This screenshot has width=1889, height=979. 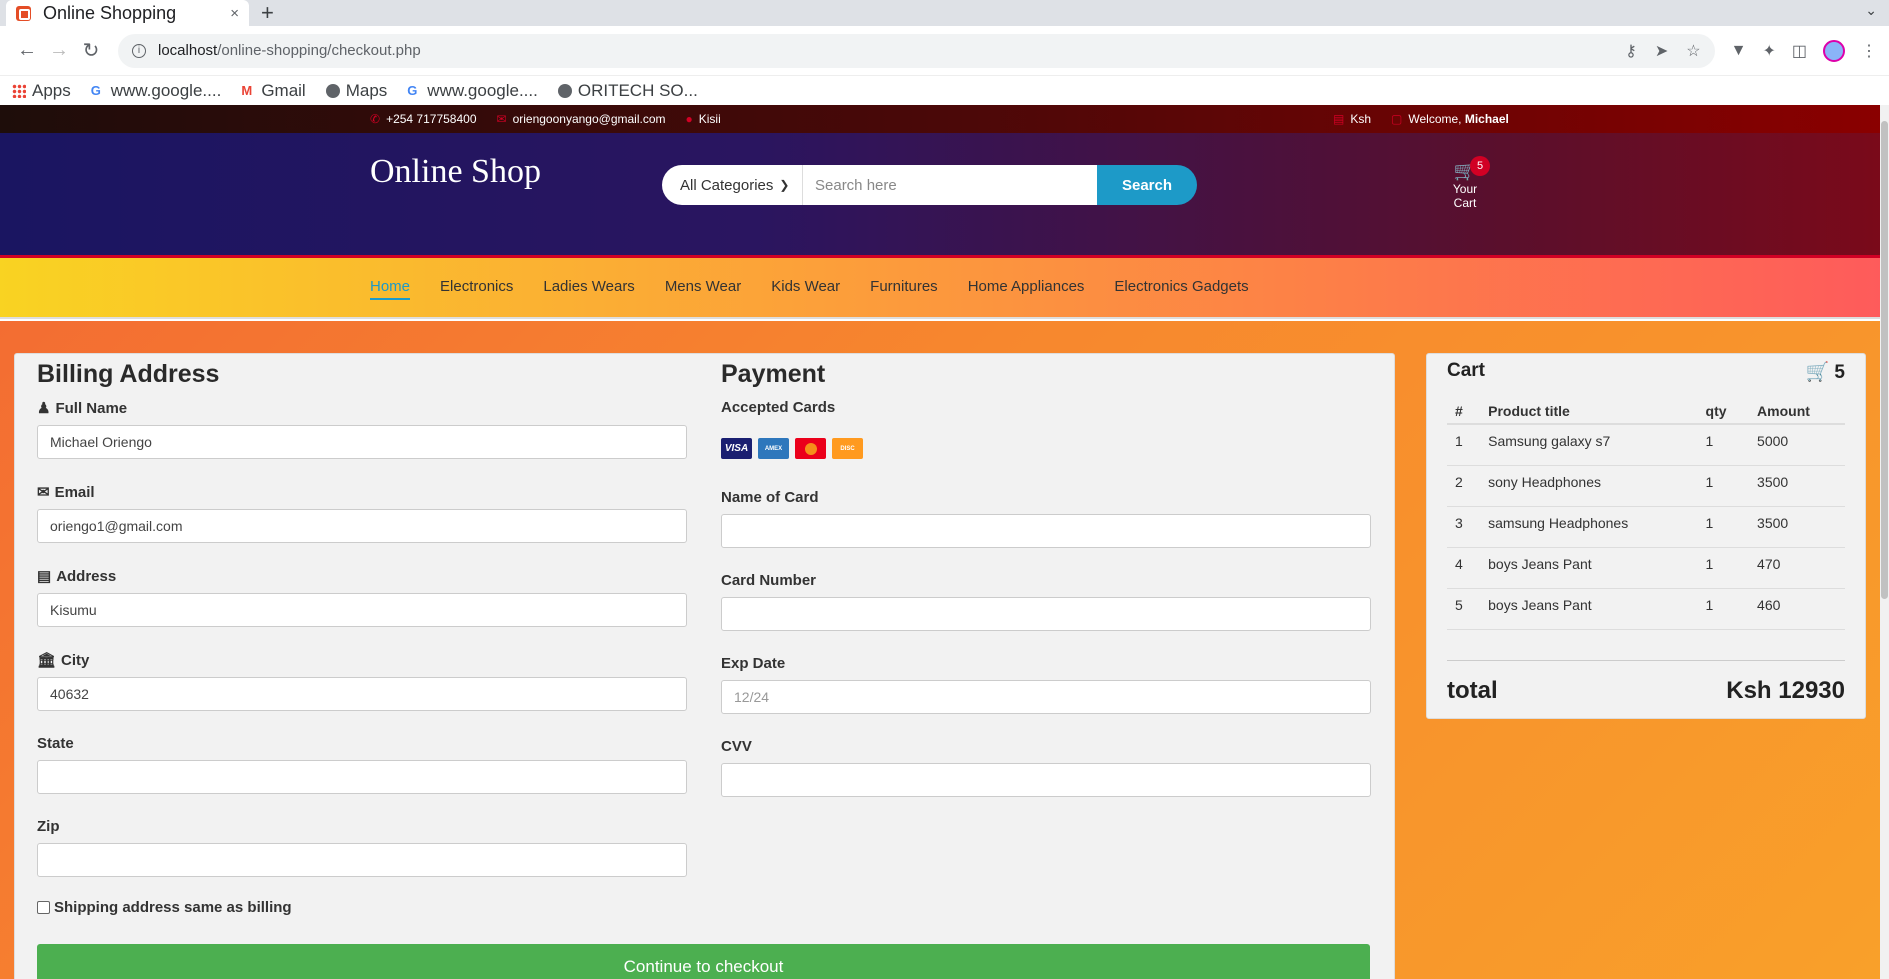 What do you see at coordinates (41, 91) in the screenshot?
I see `bookmark-apps: Apps` at bounding box center [41, 91].